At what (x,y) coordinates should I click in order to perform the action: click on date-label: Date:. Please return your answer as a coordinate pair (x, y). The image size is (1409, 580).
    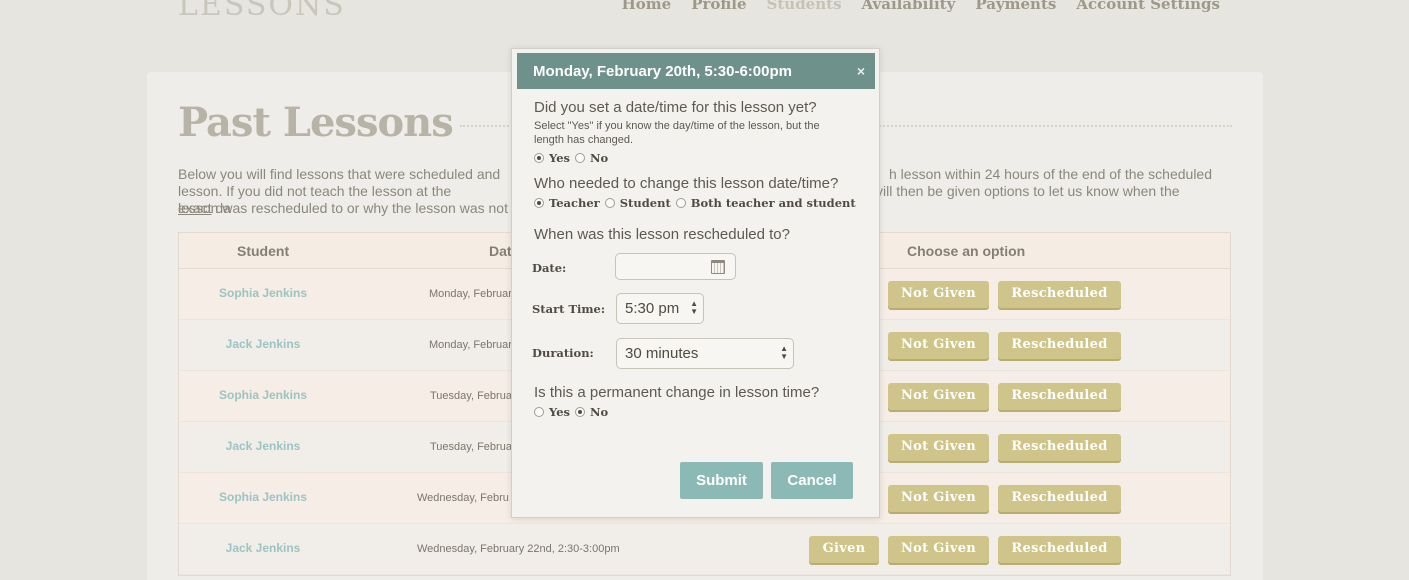
    Looking at the image, I should click on (549, 268).